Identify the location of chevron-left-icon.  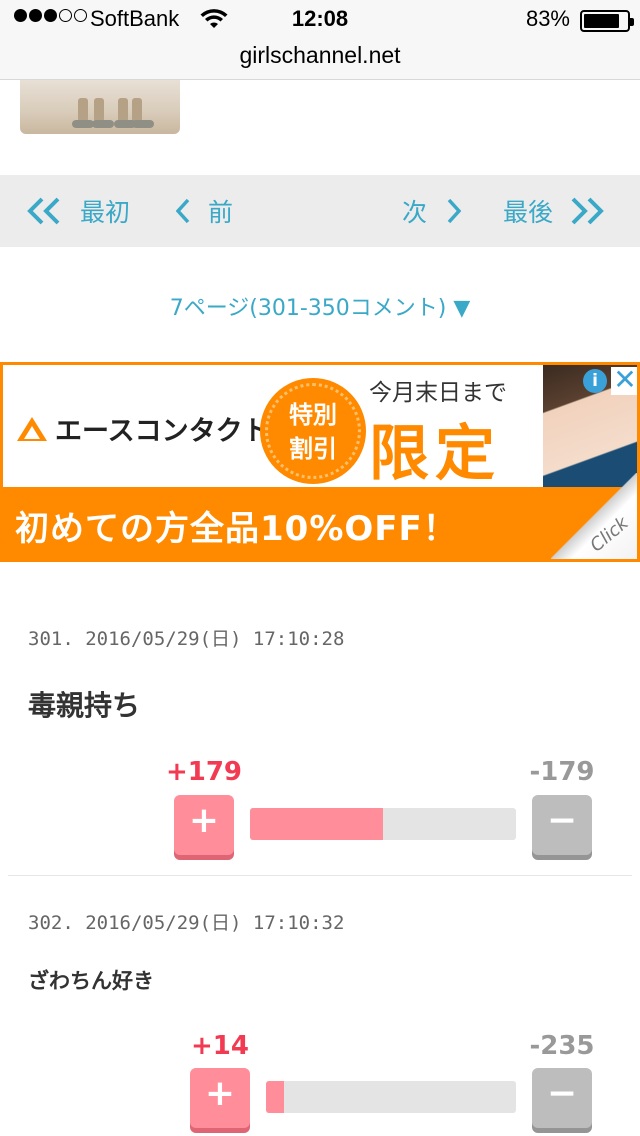
(183, 211).